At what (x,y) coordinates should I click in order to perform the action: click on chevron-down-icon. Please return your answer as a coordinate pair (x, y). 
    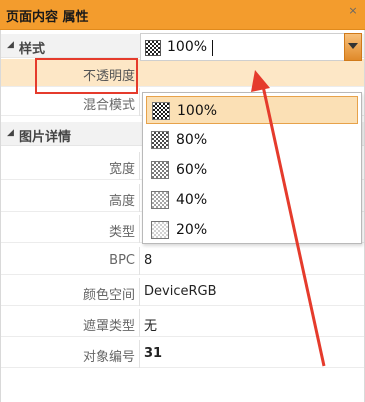
    Looking at the image, I should click on (353, 46).